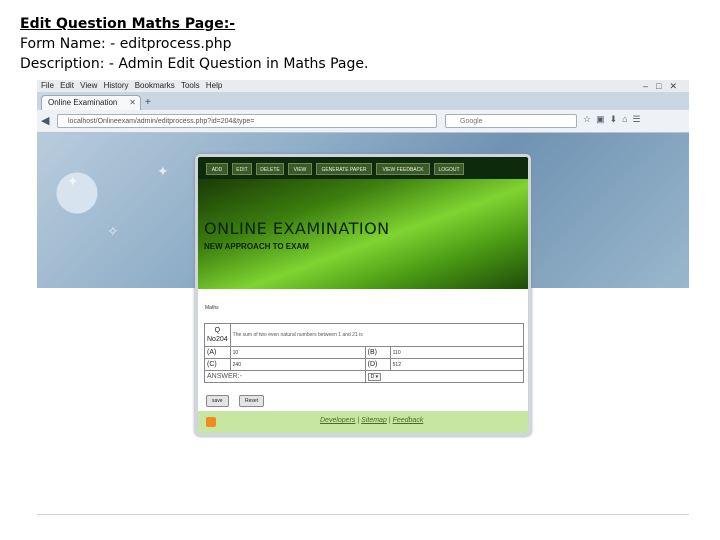  I want to click on answer-select: D ▾, so click(374, 376).